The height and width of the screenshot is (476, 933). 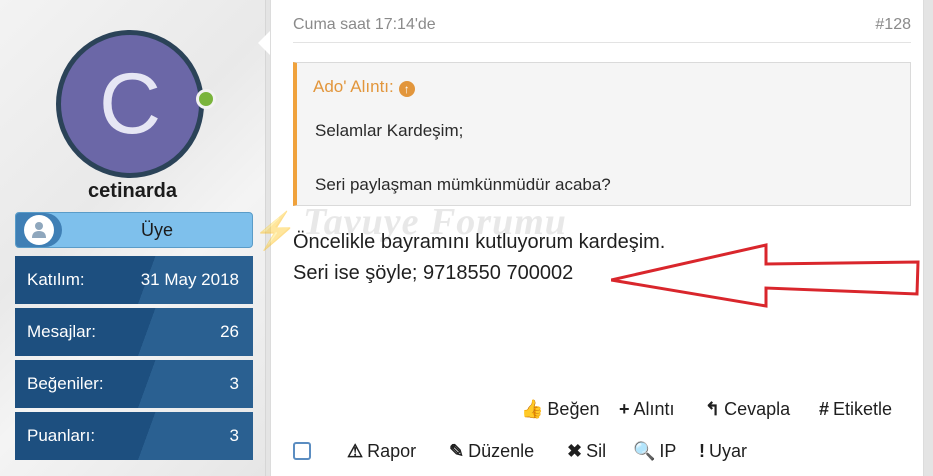 What do you see at coordinates (728, 451) in the screenshot?
I see `warn-label: Uyar` at bounding box center [728, 451].